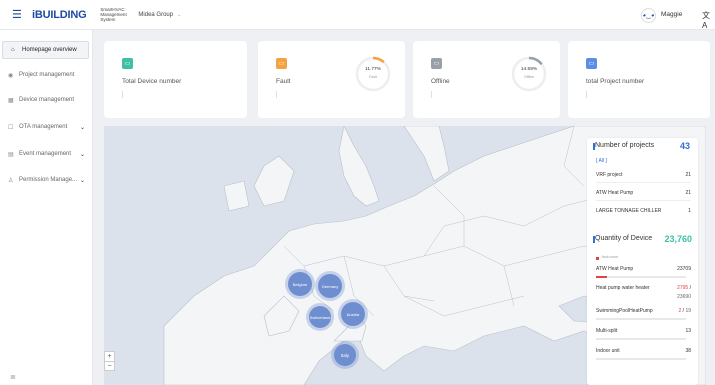  I want to click on fault-icon: ▭, so click(281, 63).